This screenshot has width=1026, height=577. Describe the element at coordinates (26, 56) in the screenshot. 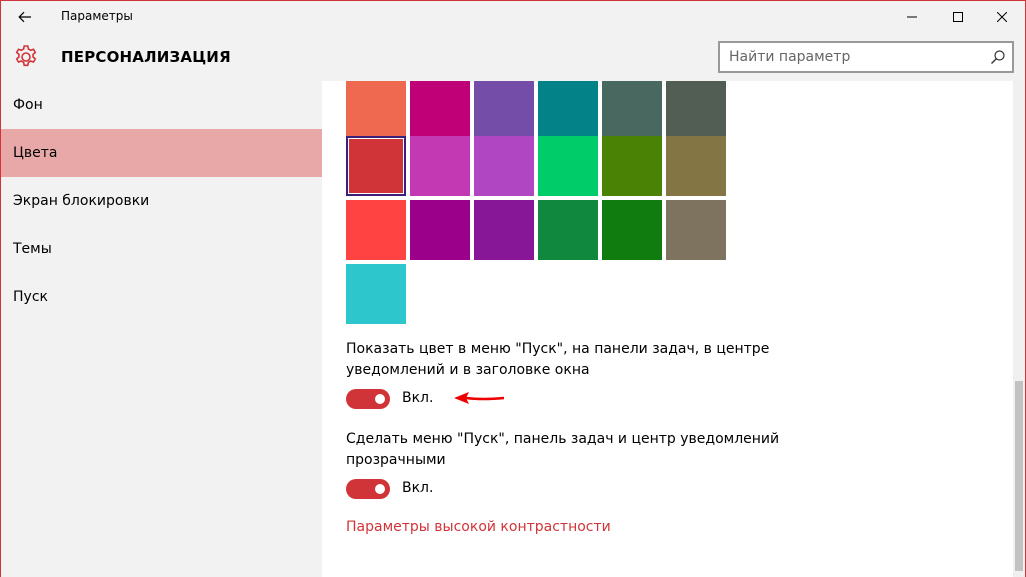

I see `gear-icon` at that location.